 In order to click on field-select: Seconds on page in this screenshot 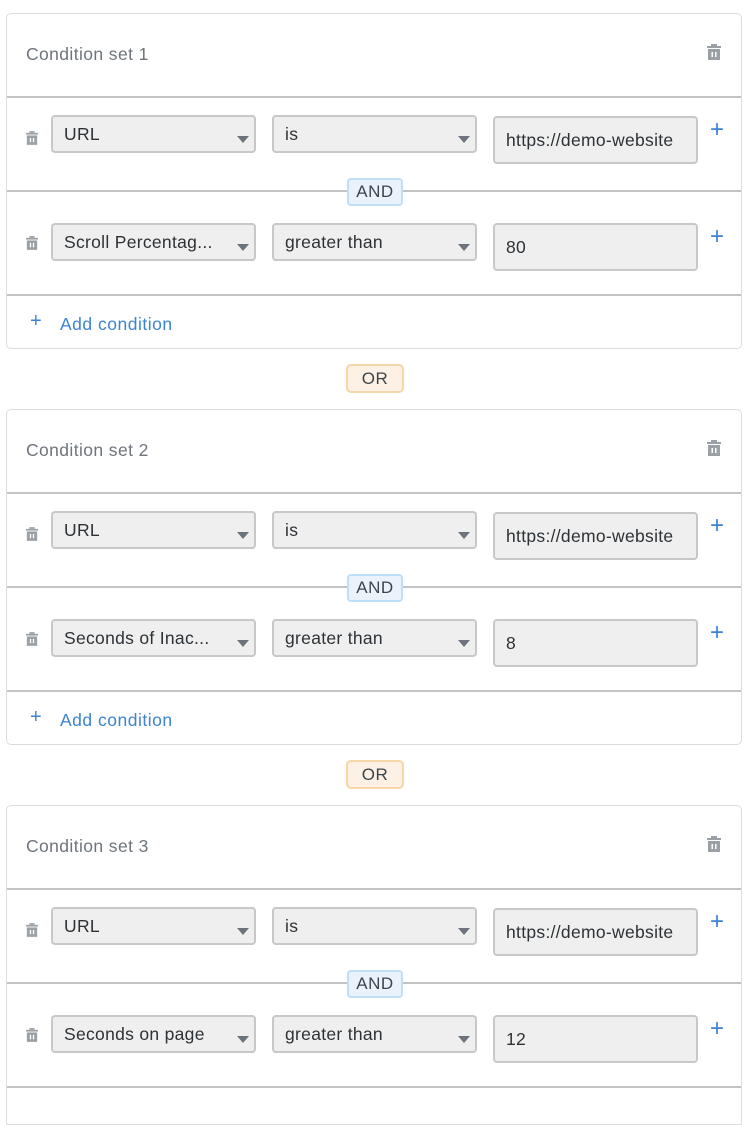, I will do `click(153, 1034)`.